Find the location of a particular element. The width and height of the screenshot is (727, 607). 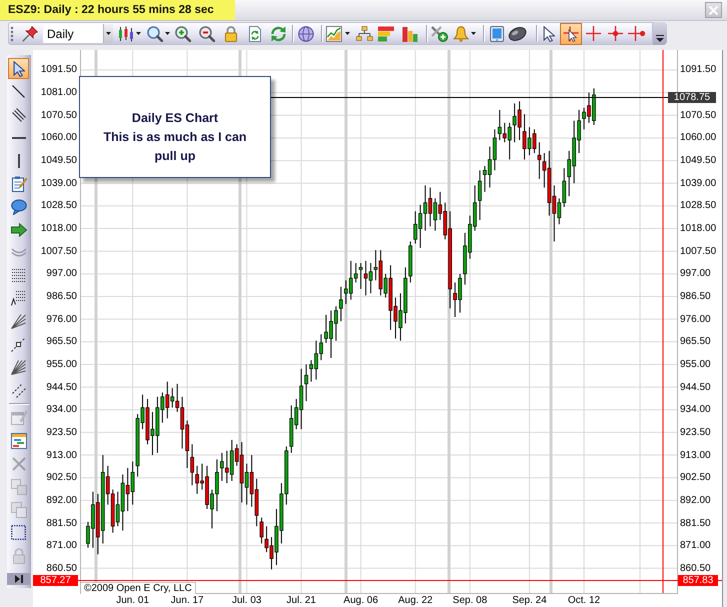

price-label: 1070.50 is located at coordinates (698, 115).